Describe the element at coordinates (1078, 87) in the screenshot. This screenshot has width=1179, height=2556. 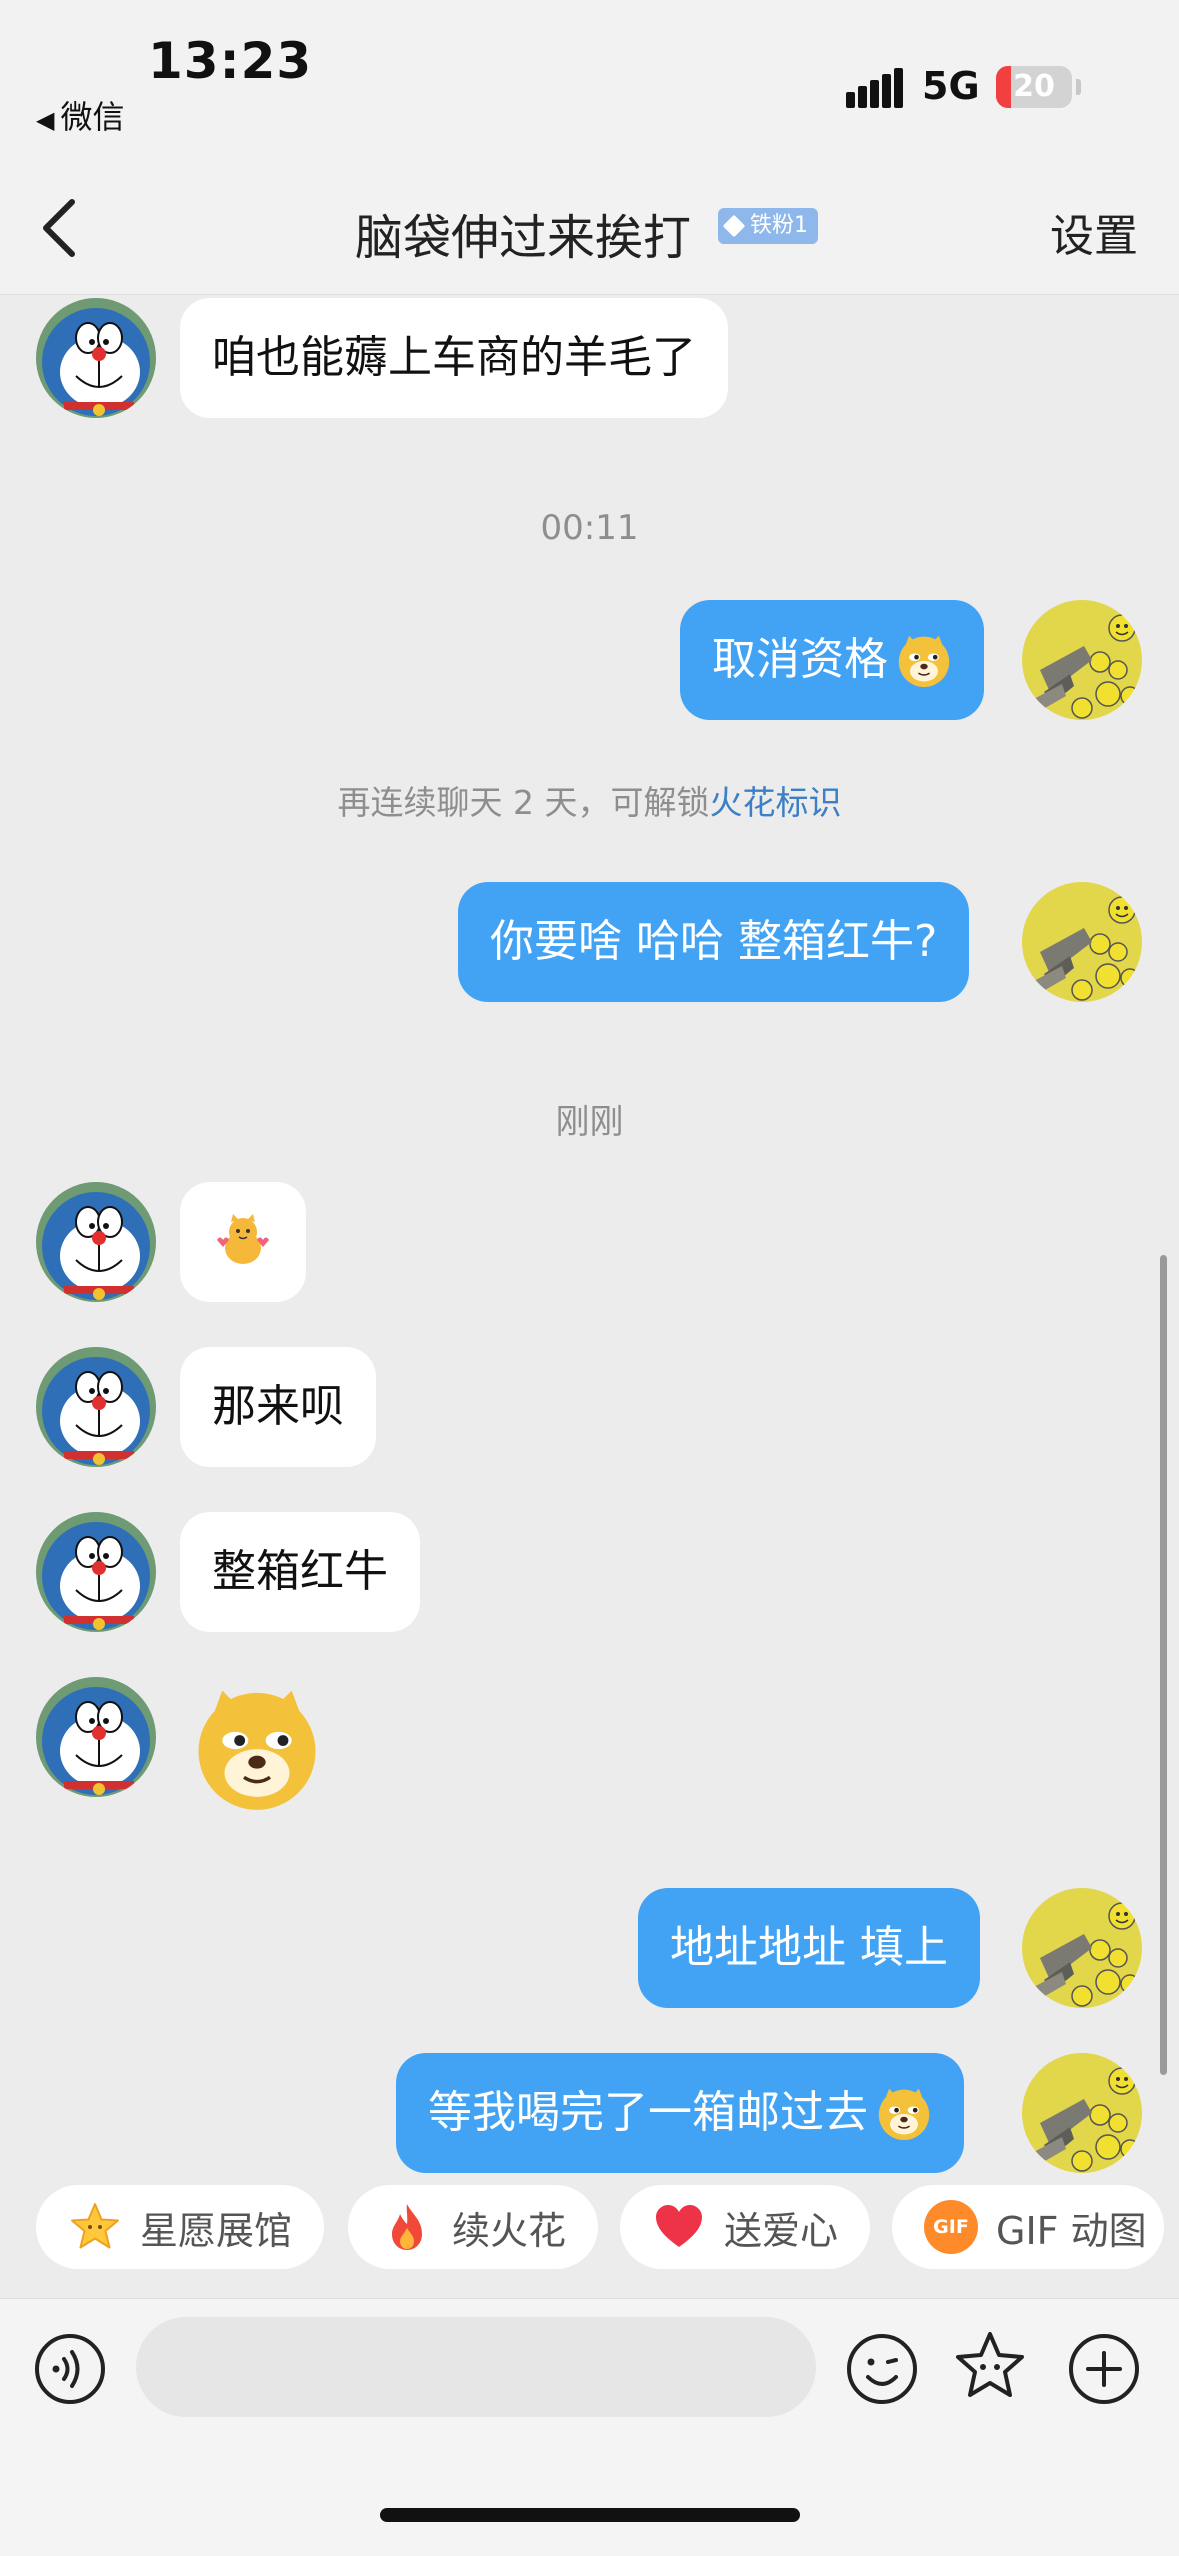
I see `battery-cap` at that location.